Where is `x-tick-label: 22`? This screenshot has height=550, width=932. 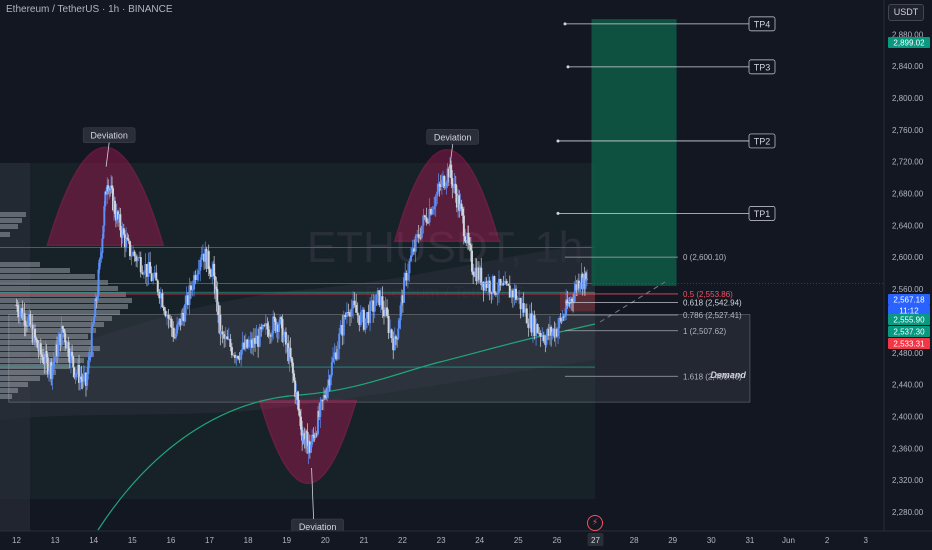
x-tick-label: 22 is located at coordinates (402, 540).